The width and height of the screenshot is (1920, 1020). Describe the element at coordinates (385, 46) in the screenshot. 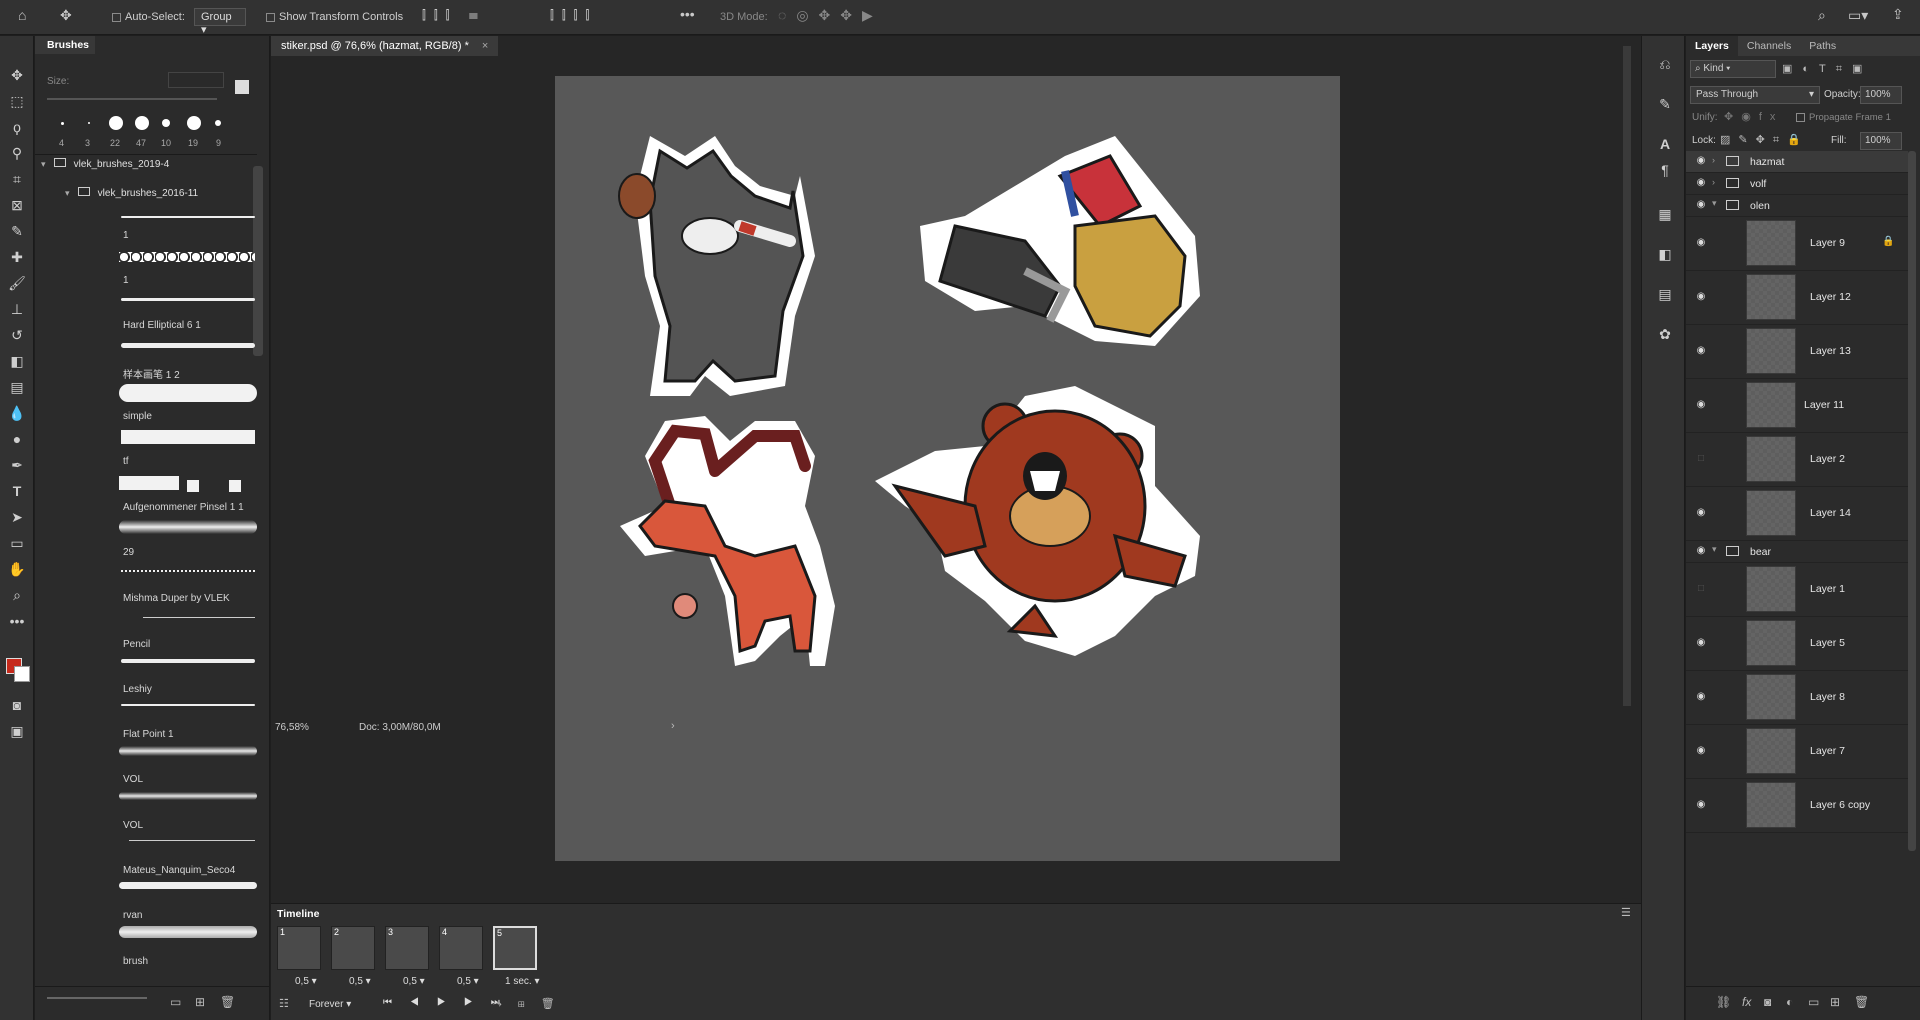

I see `document-tab: stiker.psd @ 76,6% (hazmat, RGB/8) * ×` at that location.